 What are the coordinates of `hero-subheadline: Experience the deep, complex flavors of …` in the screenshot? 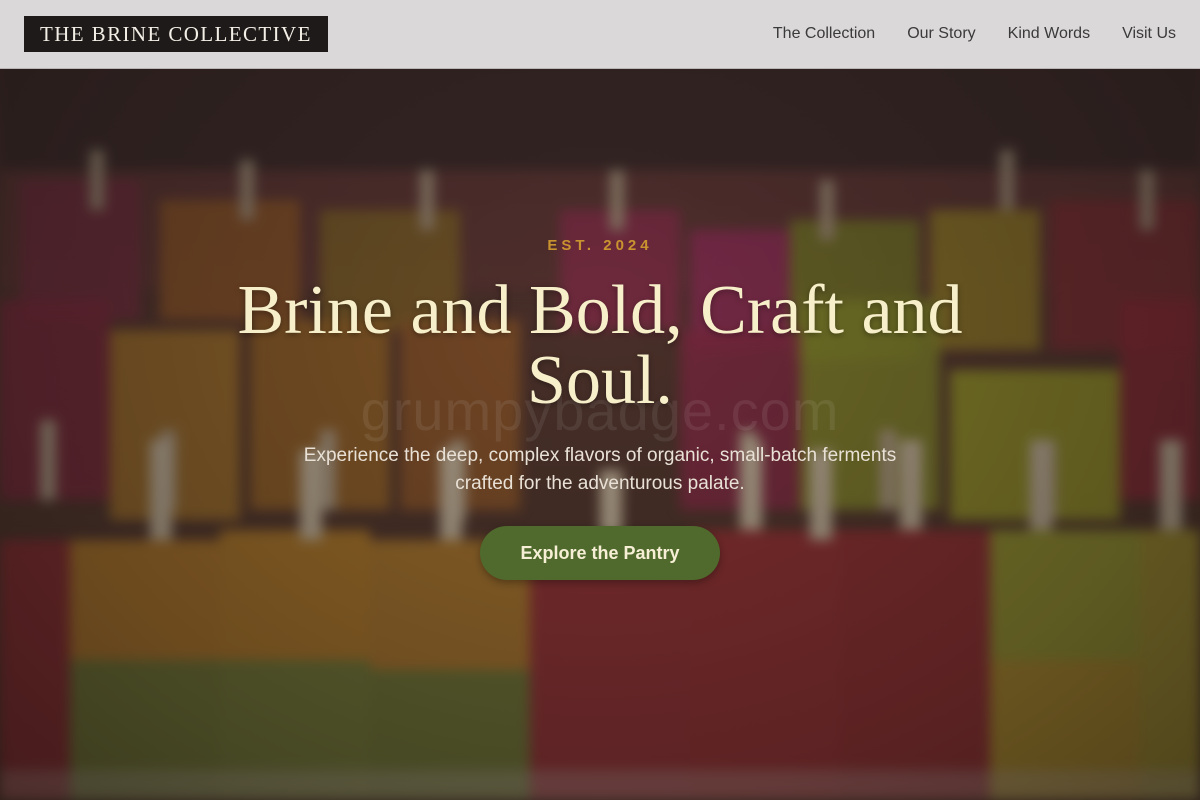 It's located at (600, 469).